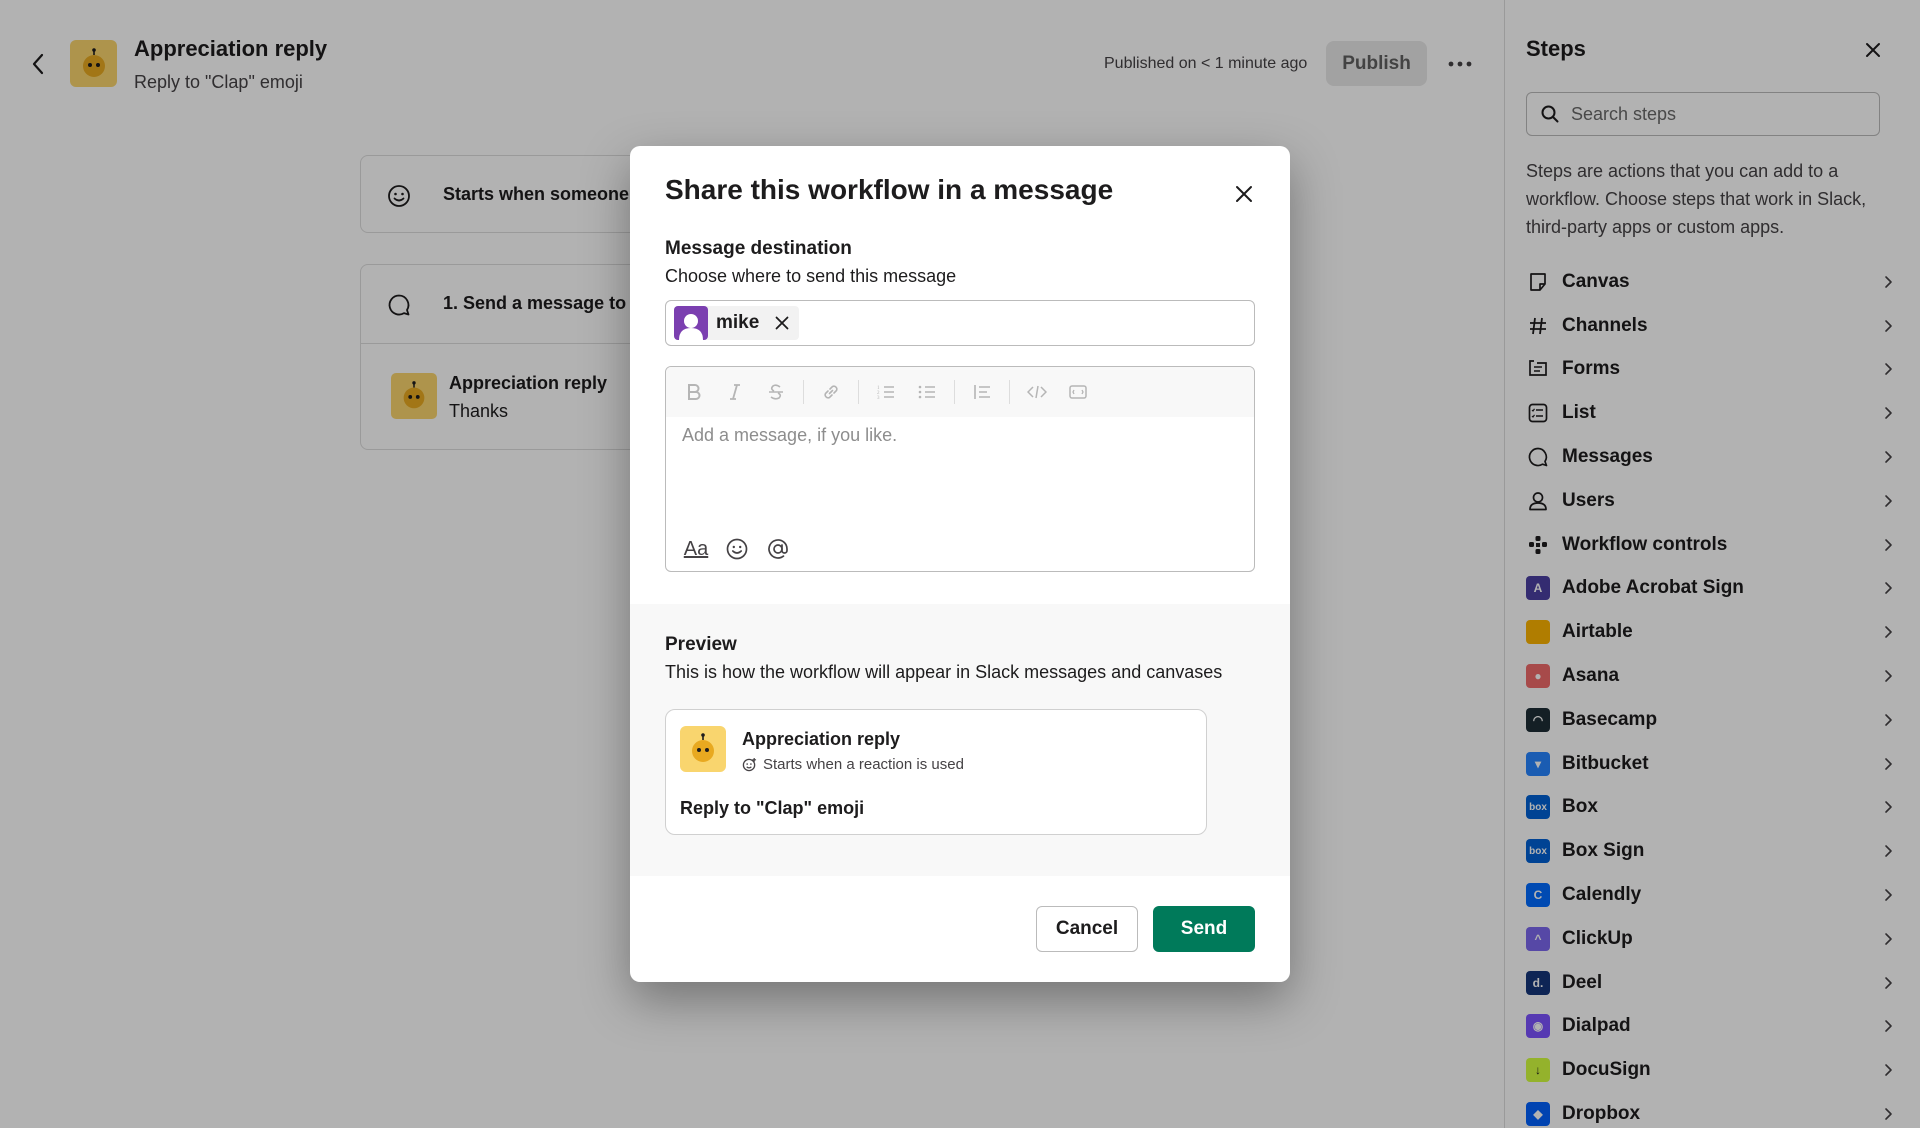  I want to click on preview-trigger-text: Starts when a reaction is used, so click(863, 764).